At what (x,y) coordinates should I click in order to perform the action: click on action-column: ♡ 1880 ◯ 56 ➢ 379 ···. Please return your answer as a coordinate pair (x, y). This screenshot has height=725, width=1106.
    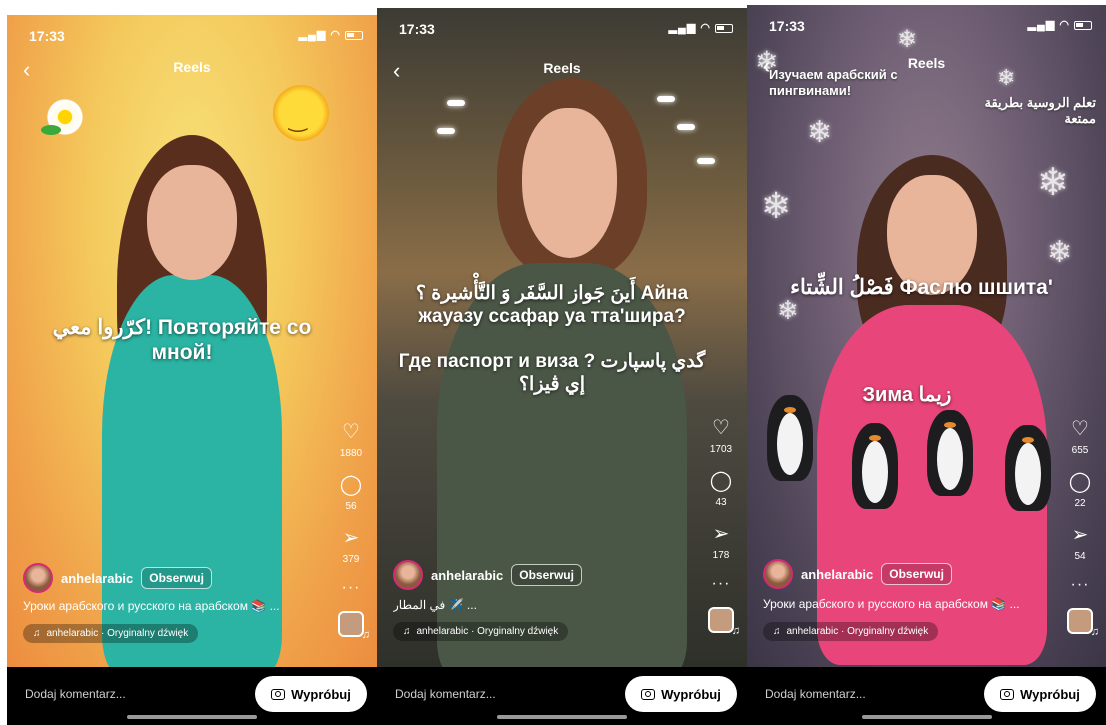
    Looking at the image, I should click on (351, 530).